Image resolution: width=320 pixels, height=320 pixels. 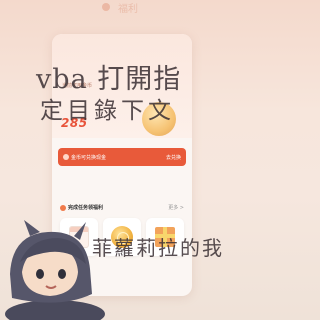 What do you see at coordinates (109, 79) in the screenshot?
I see `overlay-text-line-1: vba 打開指` at bounding box center [109, 79].